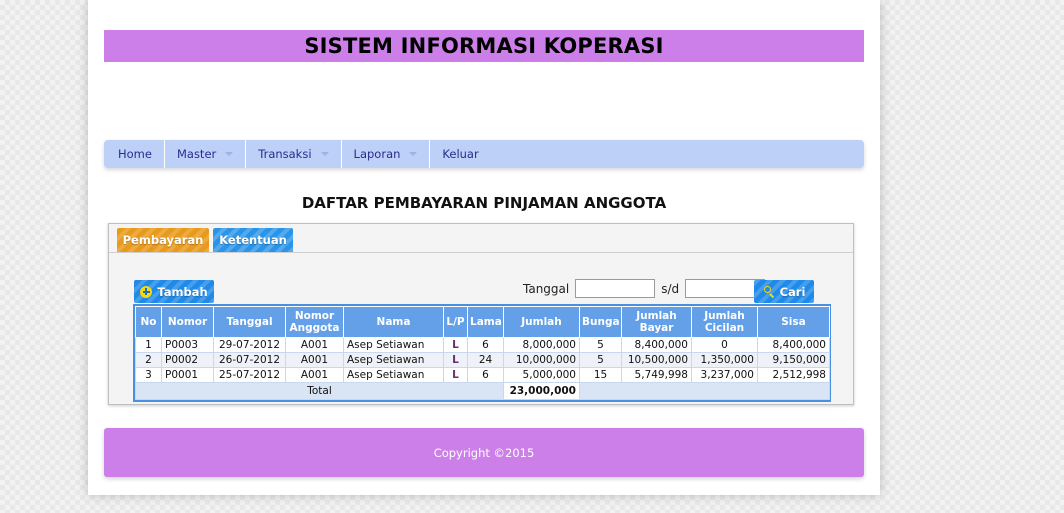  Describe the element at coordinates (187, 360) in the screenshot. I see `cell-nomor: P0002` at that location.